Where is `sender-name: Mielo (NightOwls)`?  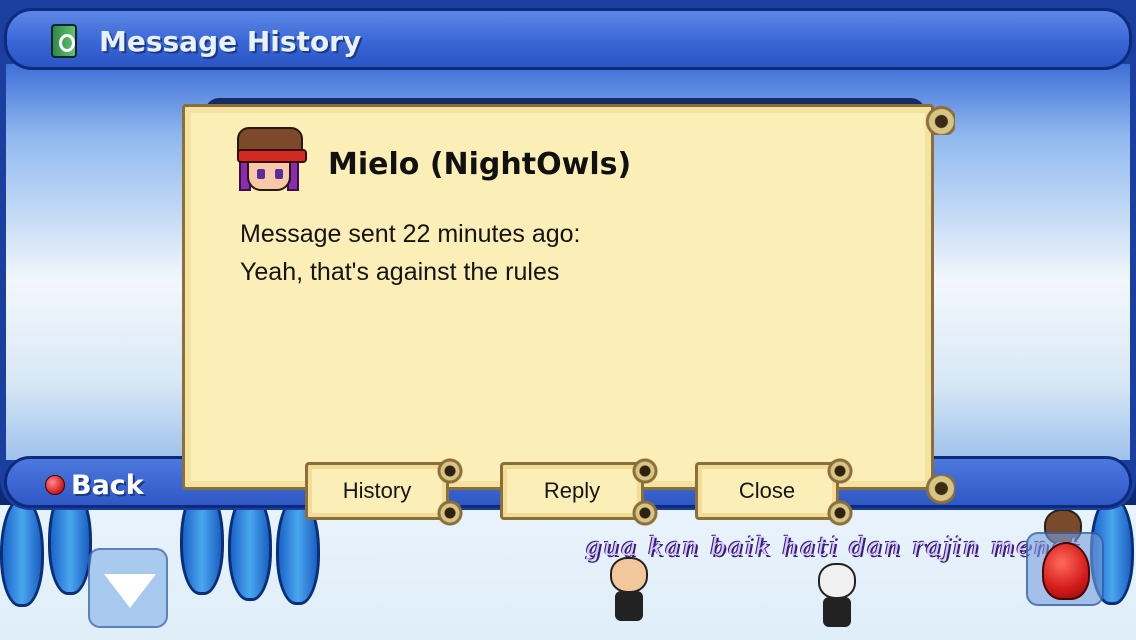
sender-name: Mielo (NightOwls) is located at coordinates (480, 164).